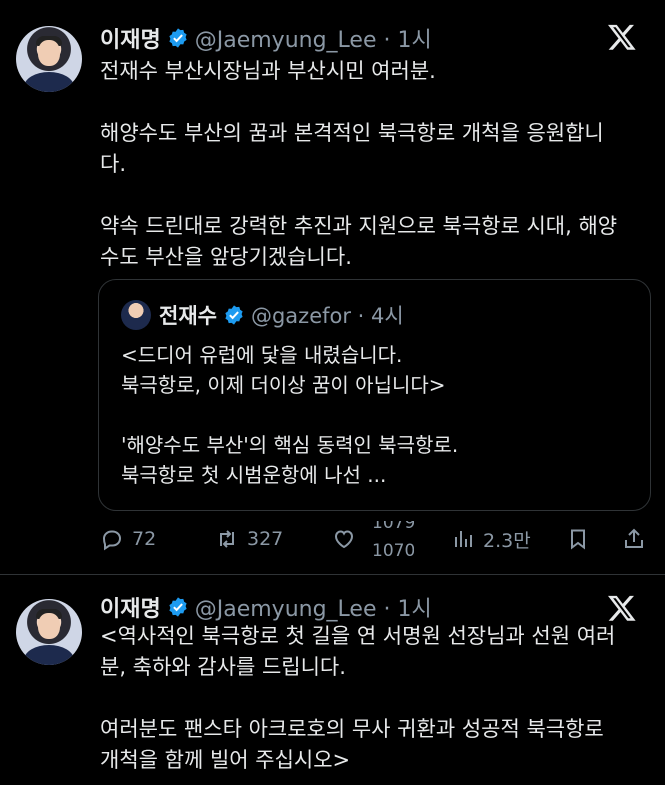  What do you see at coordinates (136, 315) in the screenshot?
I see `quote-avatar` at bounding box center [136, 315].